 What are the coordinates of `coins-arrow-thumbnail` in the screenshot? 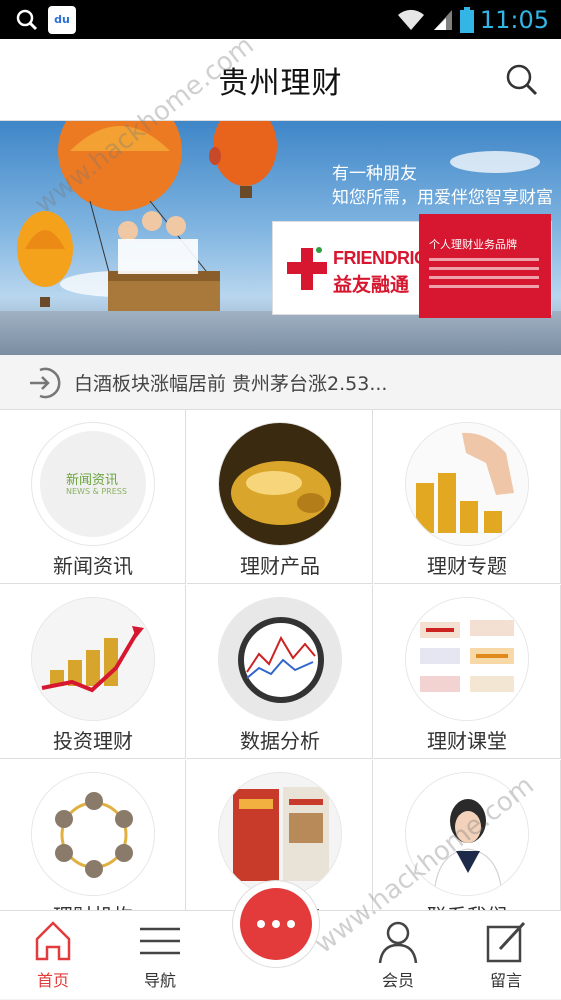 It's located at (93, 659).